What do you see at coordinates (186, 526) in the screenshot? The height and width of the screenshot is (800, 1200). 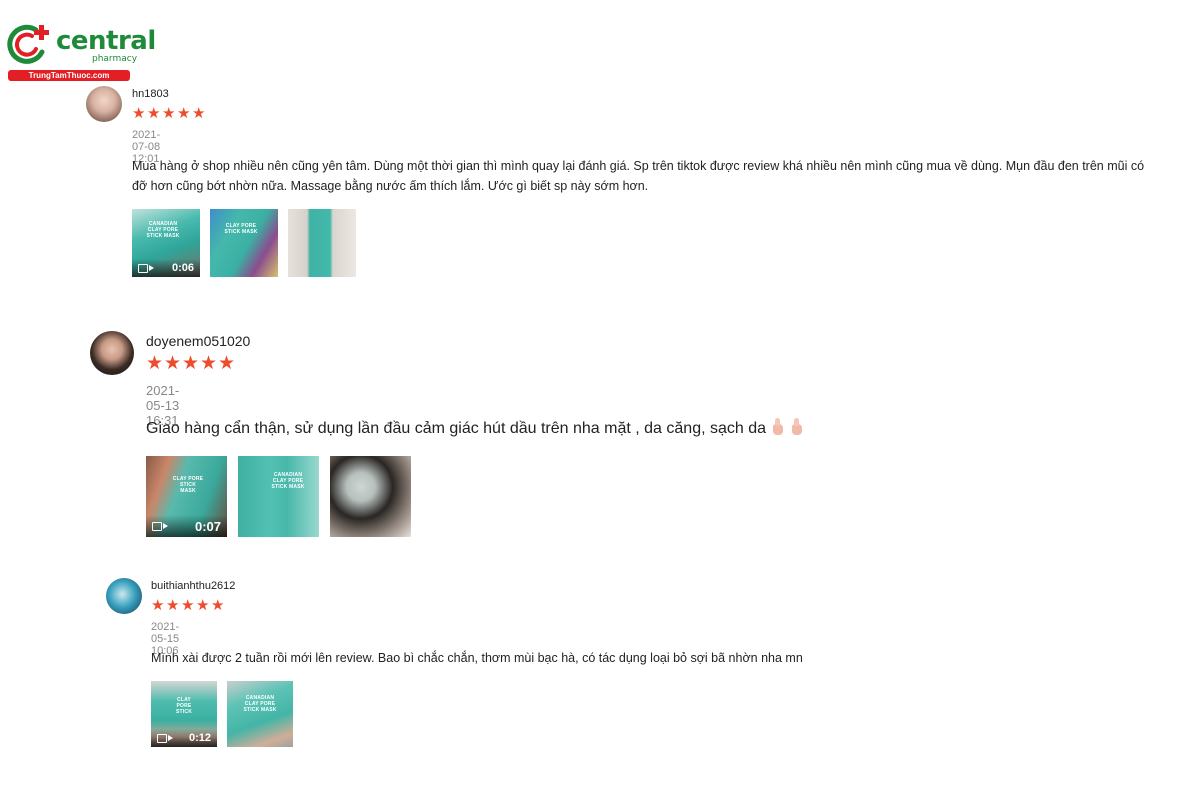 I see `video-bar: 0:07` at bounding box center [186, 526].